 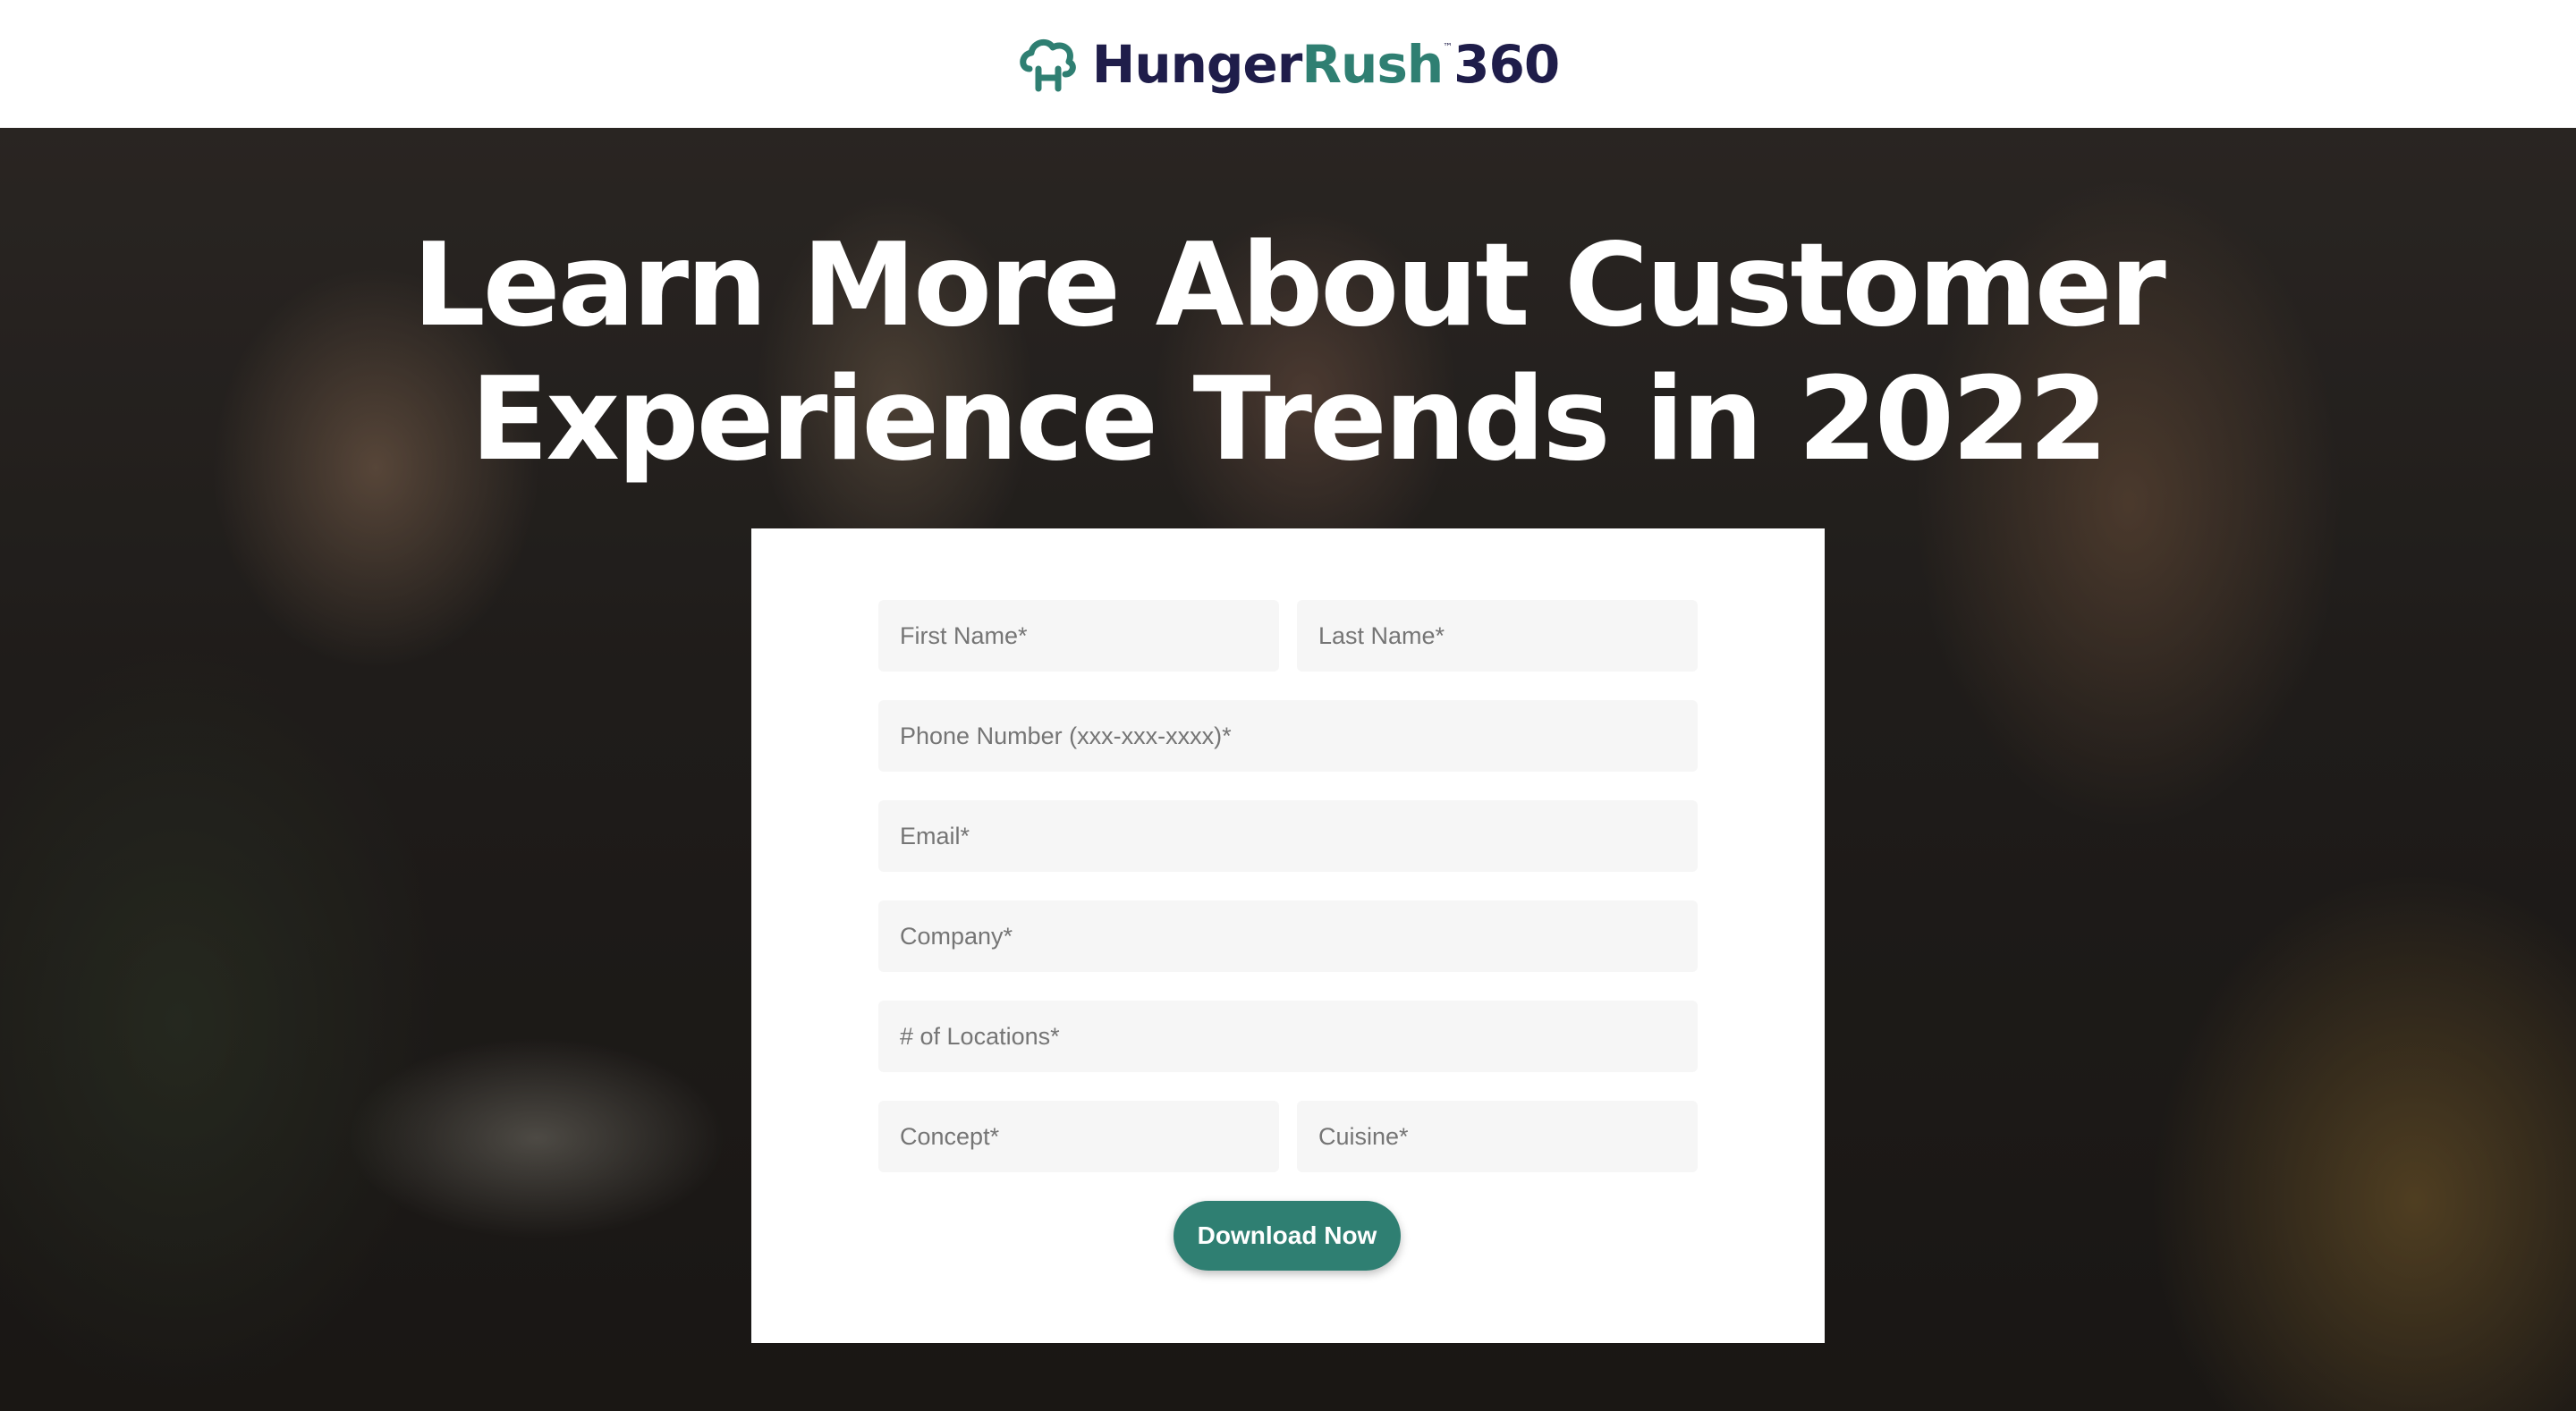 I want to click on first-name-field: First Name*, so click(x=1078, y=636).